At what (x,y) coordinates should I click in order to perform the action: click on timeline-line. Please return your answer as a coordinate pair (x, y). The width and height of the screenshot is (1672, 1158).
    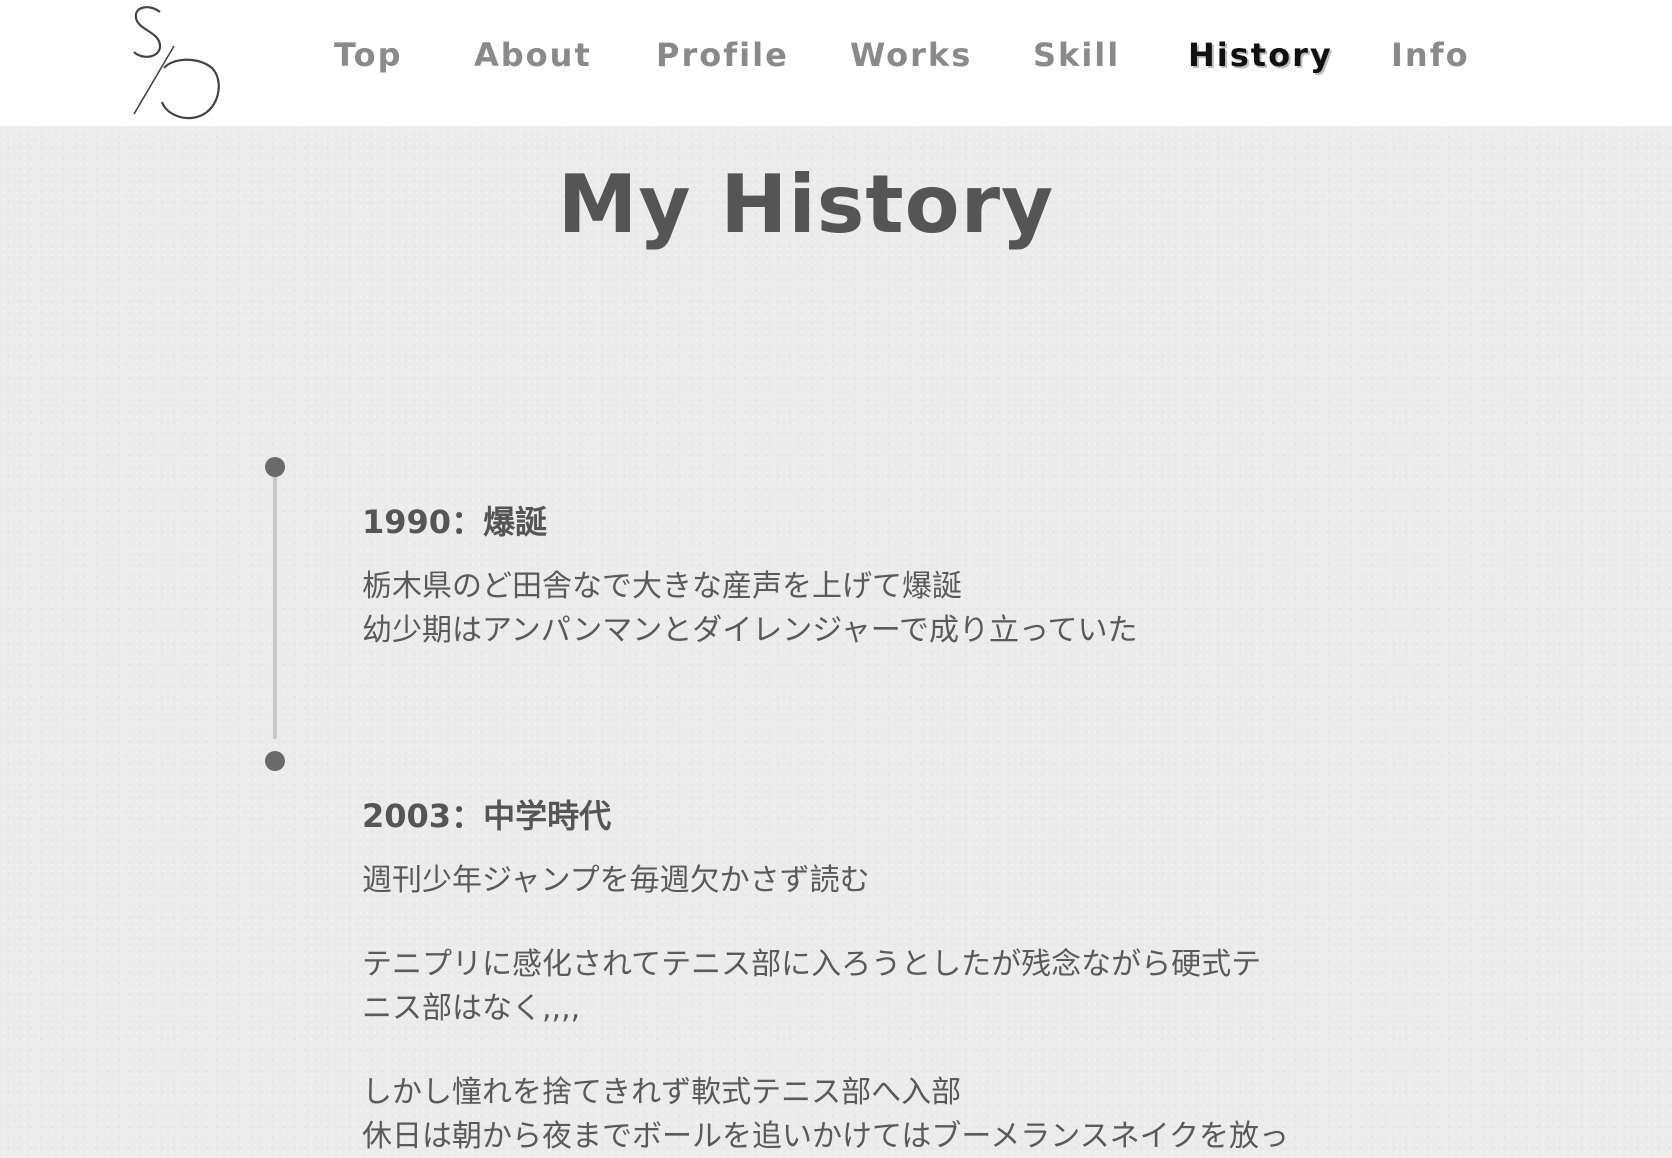
    Looking at the image, I should click on (275, 608).